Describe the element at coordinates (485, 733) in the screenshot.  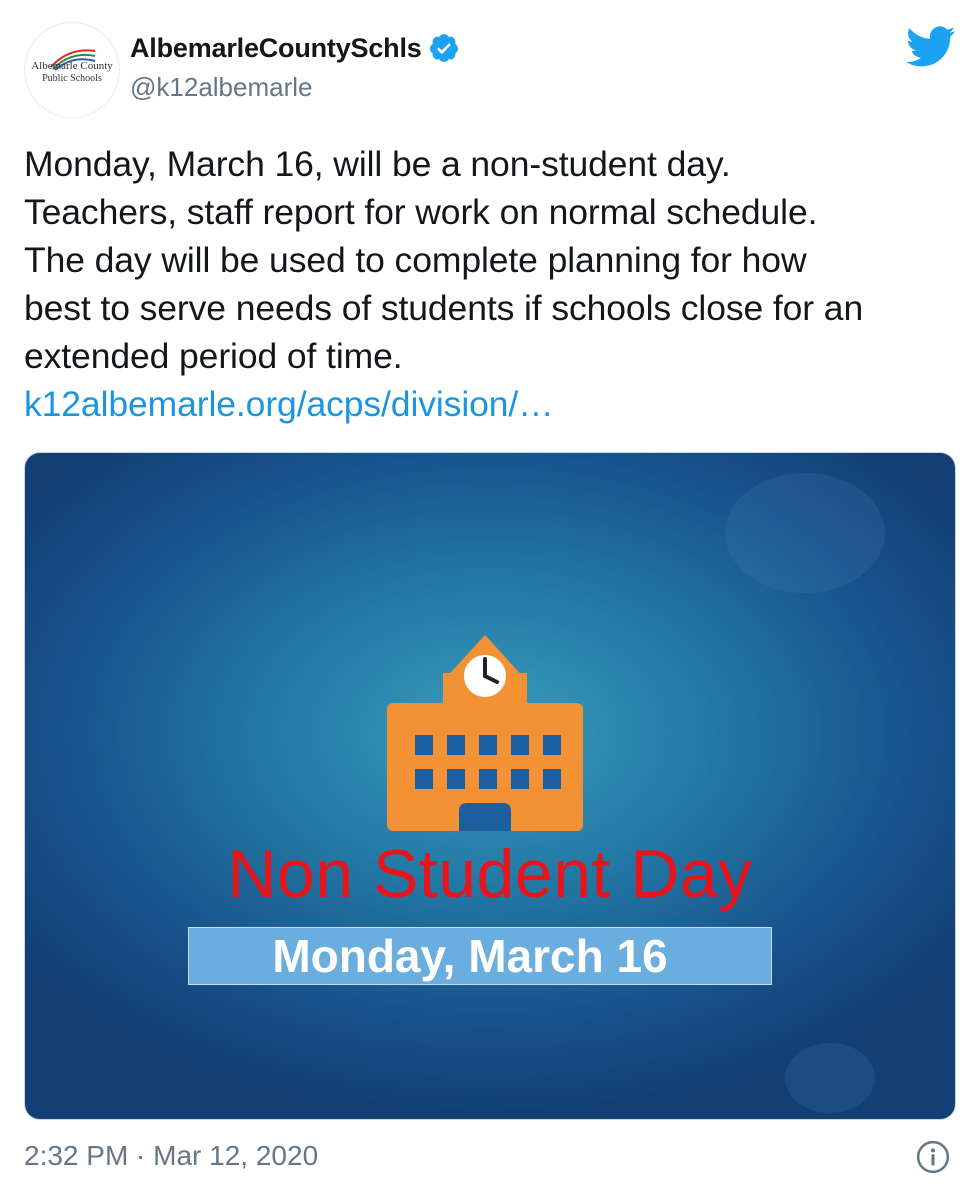
I see `school-building-icon` at that location.